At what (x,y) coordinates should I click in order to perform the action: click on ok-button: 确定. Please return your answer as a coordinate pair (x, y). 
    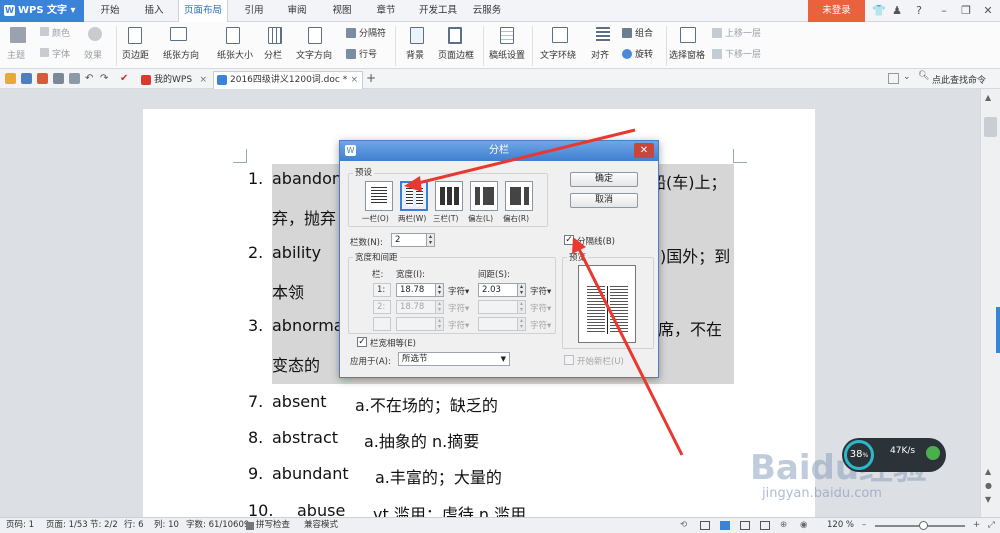
    Looking at the image, I should click on (604, 179).